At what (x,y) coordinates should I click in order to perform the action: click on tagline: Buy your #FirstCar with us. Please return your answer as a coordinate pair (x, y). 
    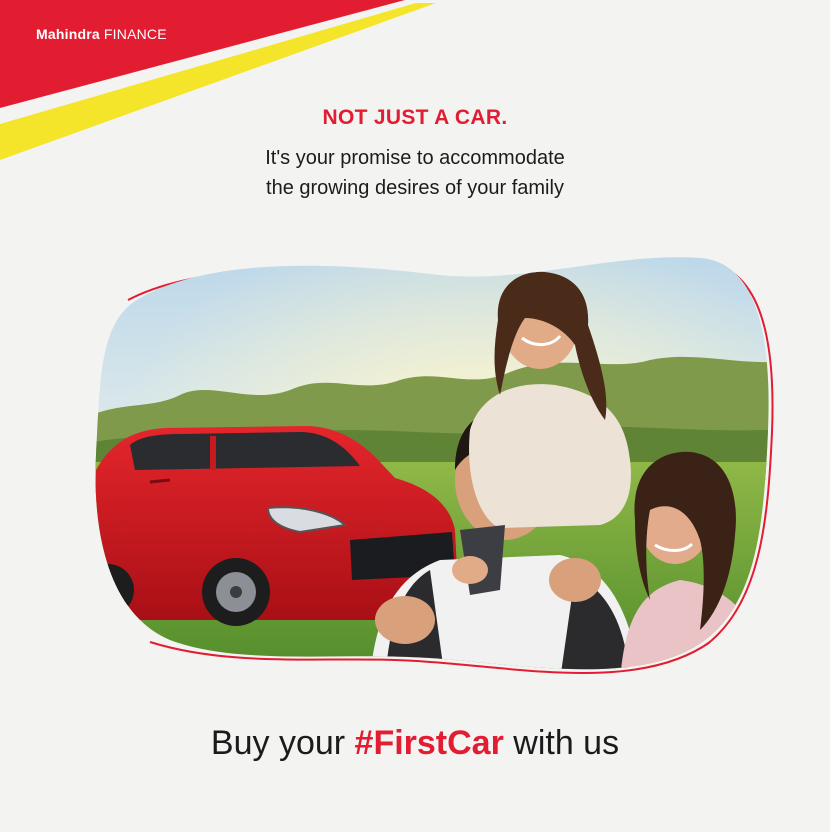
    Looking at the image, I should click on (415, 743).